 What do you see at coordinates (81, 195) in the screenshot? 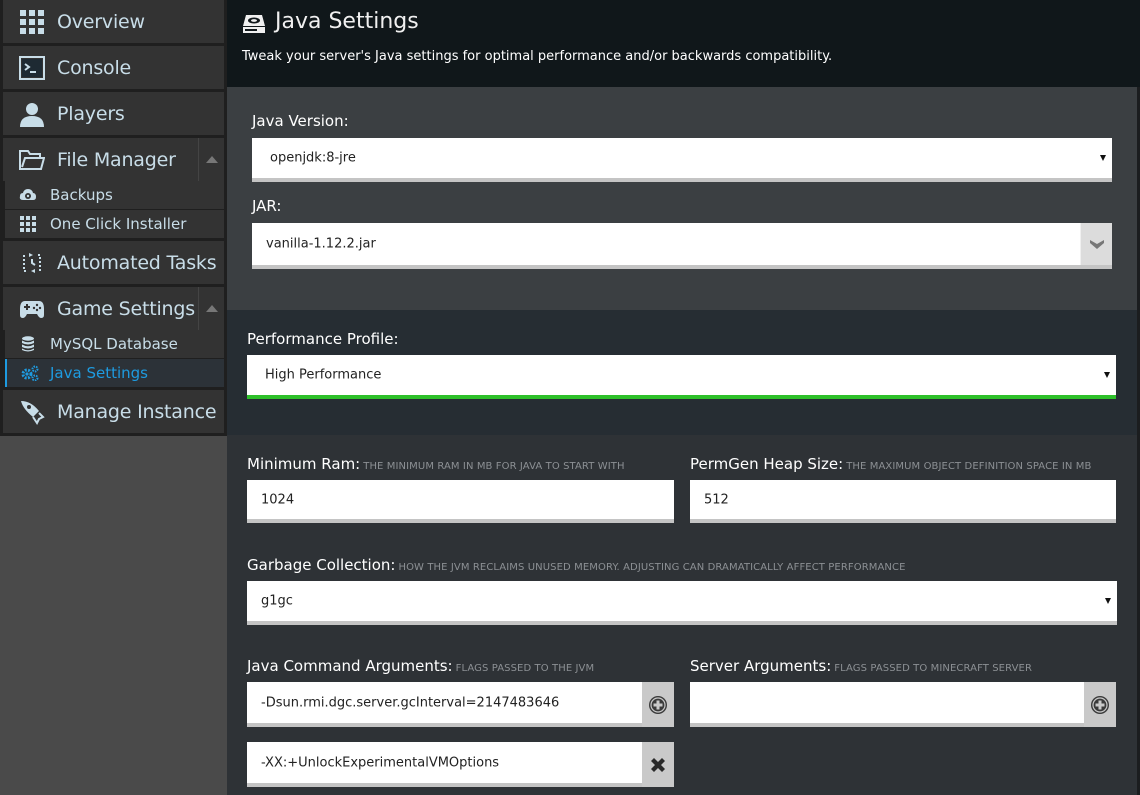
I see `sidebar-item-label: Backups` at bounding box center [81, 195].